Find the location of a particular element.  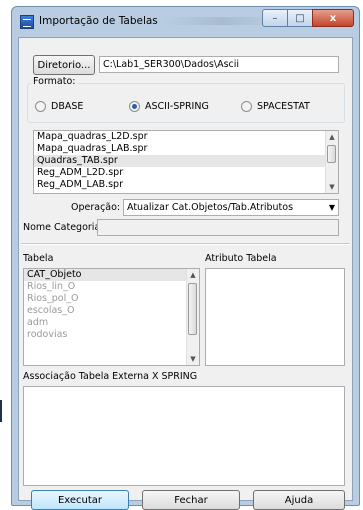

list-item-selected: Quadras_TAB.spr is located at coordinates (186, 161).